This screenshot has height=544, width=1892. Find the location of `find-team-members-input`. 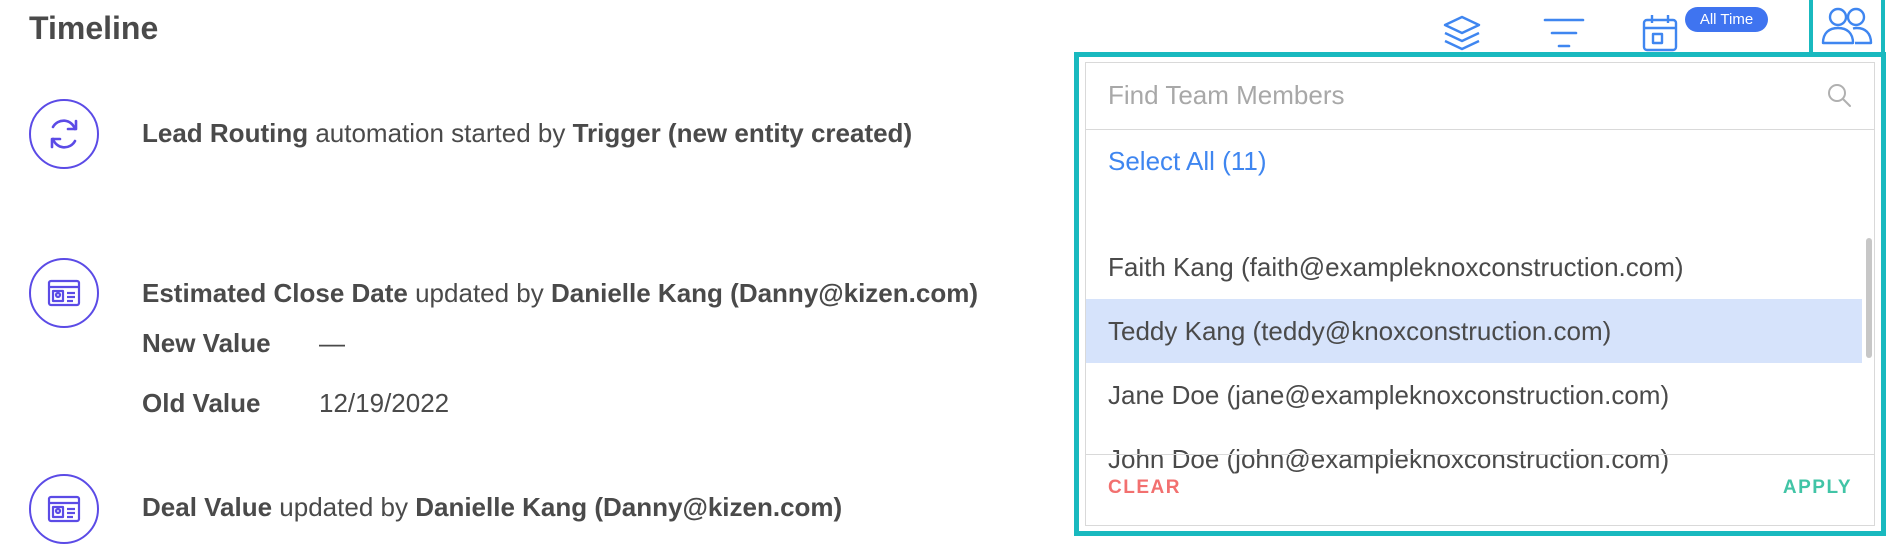

find-team-members-input is located at coordinates (1448, 95).